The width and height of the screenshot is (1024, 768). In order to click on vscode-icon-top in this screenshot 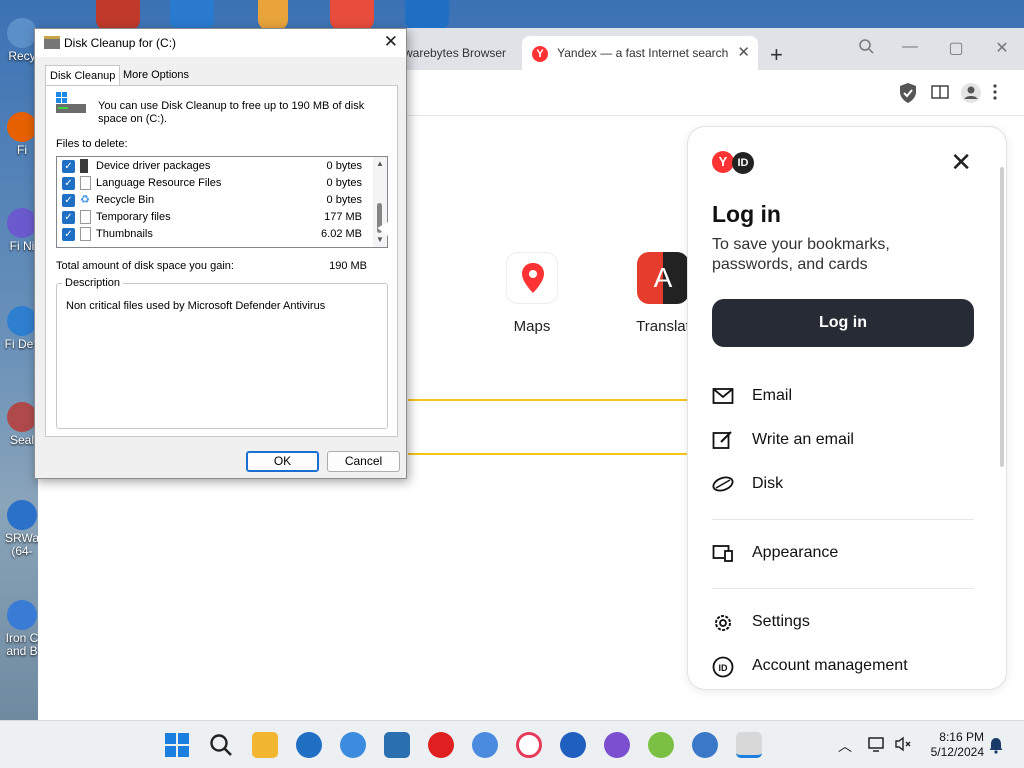, I will do `click(192, 15)`.